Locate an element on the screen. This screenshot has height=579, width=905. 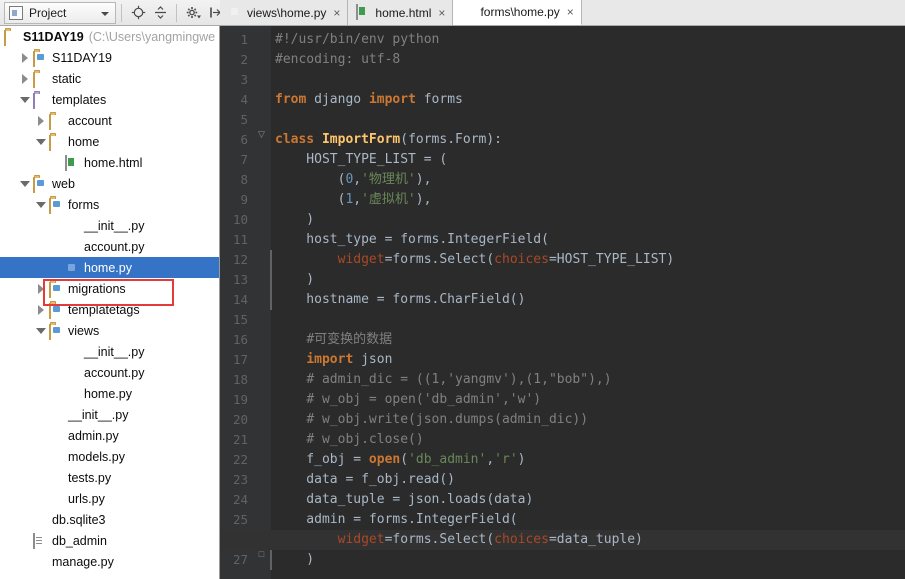
tree-row-label: manage.py is located at coordinates (83, 561).